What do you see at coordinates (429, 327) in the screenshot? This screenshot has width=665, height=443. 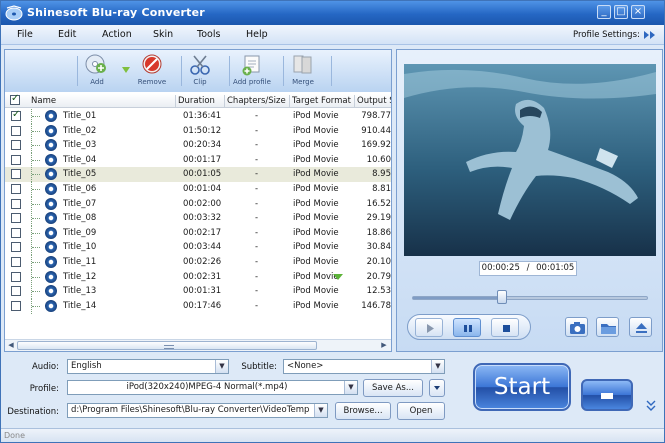 I see `play-button` at bounding box center [429, 327].